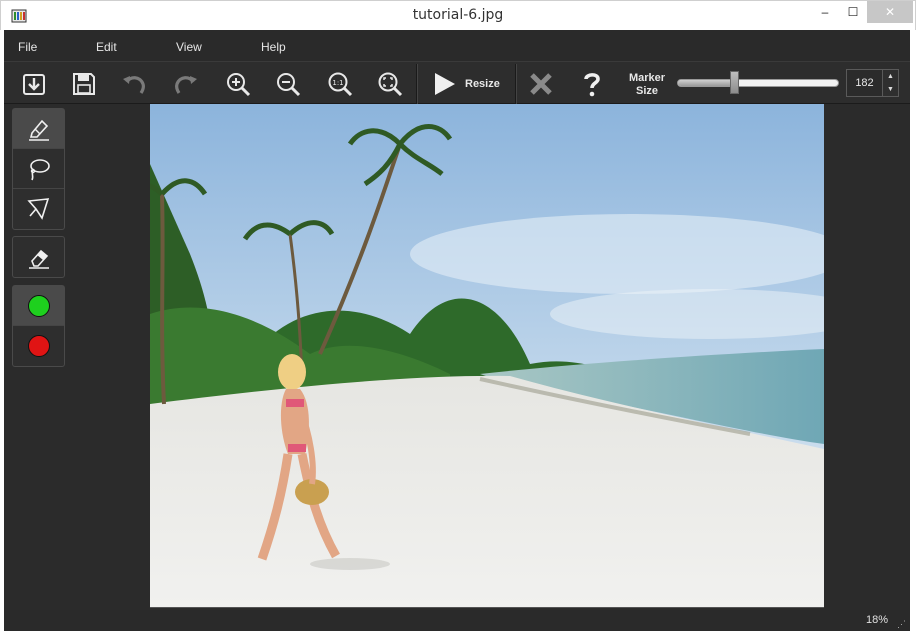 Image resolution: width=916 pixels, height=639 pixels. What do you see at coordinates (758, 83) in the screenshot?
I see `marker-size-slider` at bounding box center [758, 83].